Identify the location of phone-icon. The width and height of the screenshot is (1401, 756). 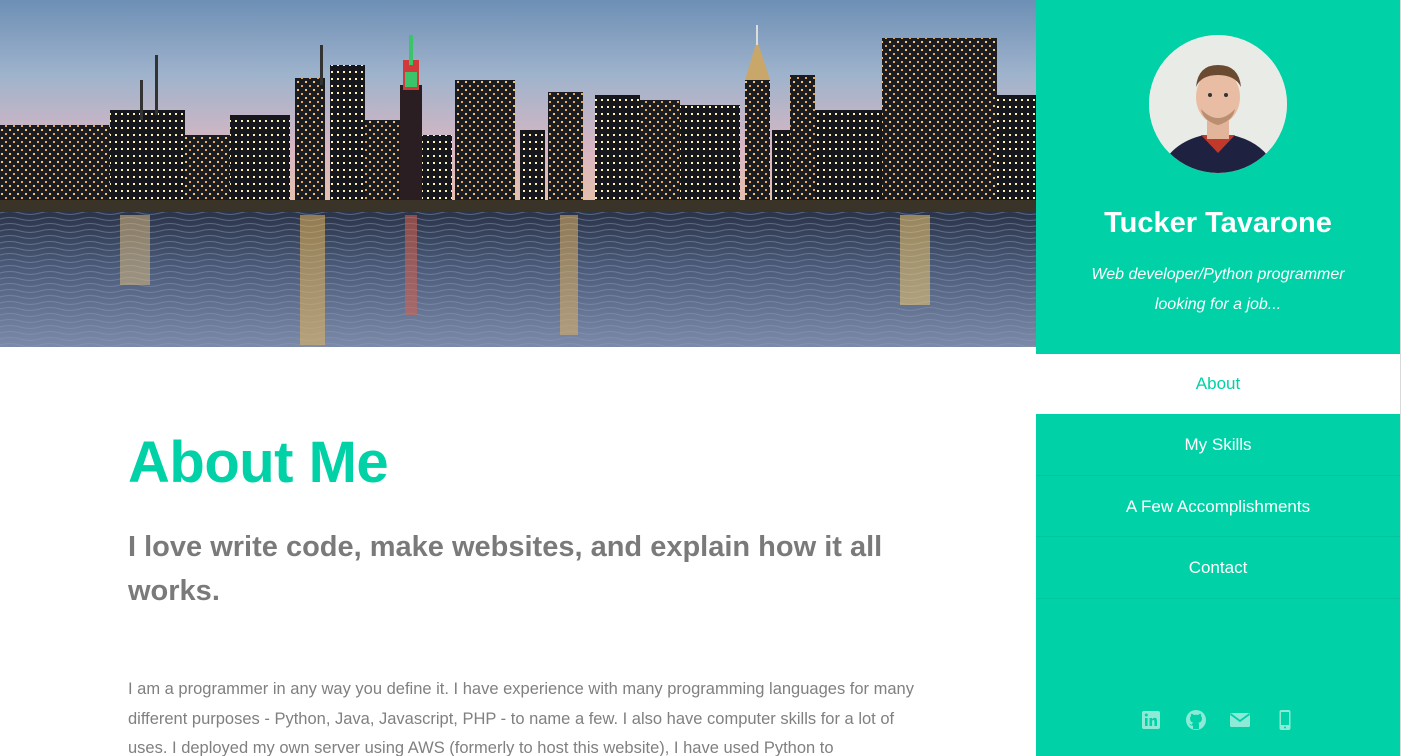
(1285, 720).